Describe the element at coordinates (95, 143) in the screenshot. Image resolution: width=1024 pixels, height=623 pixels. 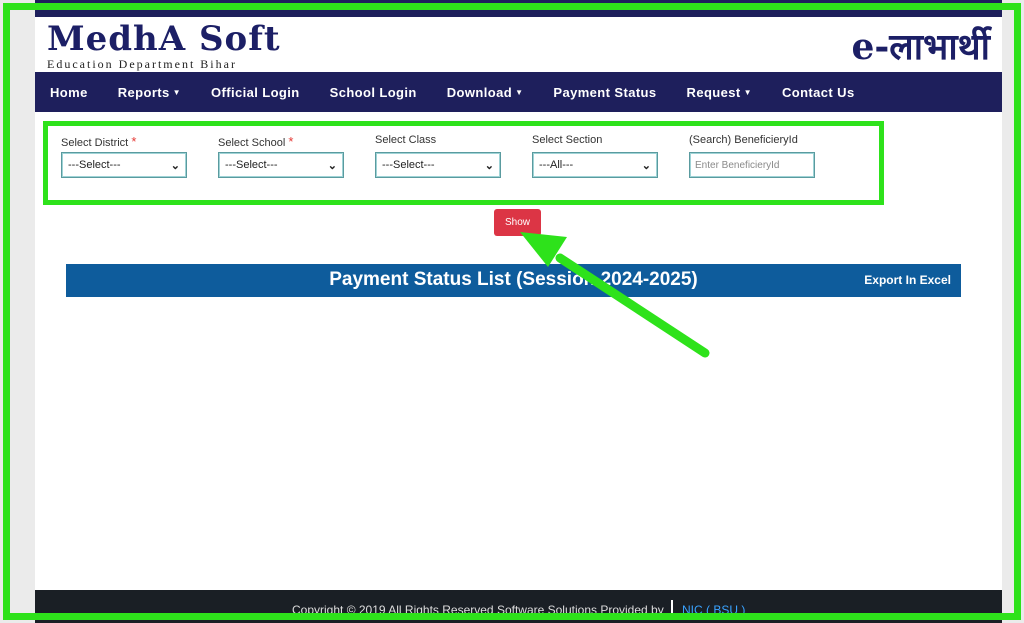
I see `district-label: Select District` at that location.